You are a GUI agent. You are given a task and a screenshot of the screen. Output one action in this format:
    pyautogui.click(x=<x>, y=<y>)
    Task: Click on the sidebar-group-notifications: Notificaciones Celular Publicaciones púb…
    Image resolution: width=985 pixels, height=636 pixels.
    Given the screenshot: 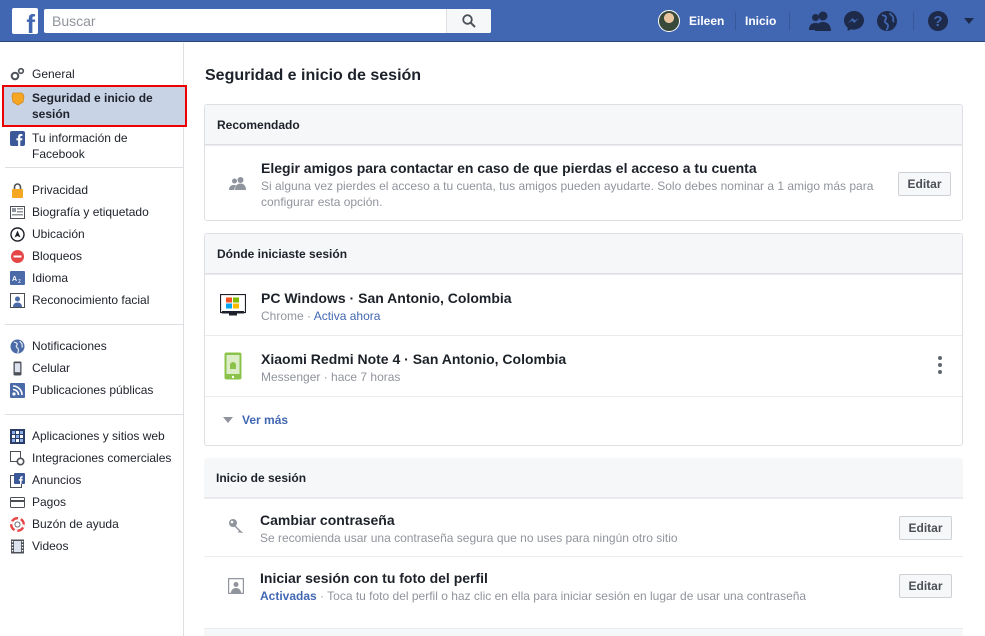 What is the action you would take?
    pyautogui.click(x=94, y=368)
    